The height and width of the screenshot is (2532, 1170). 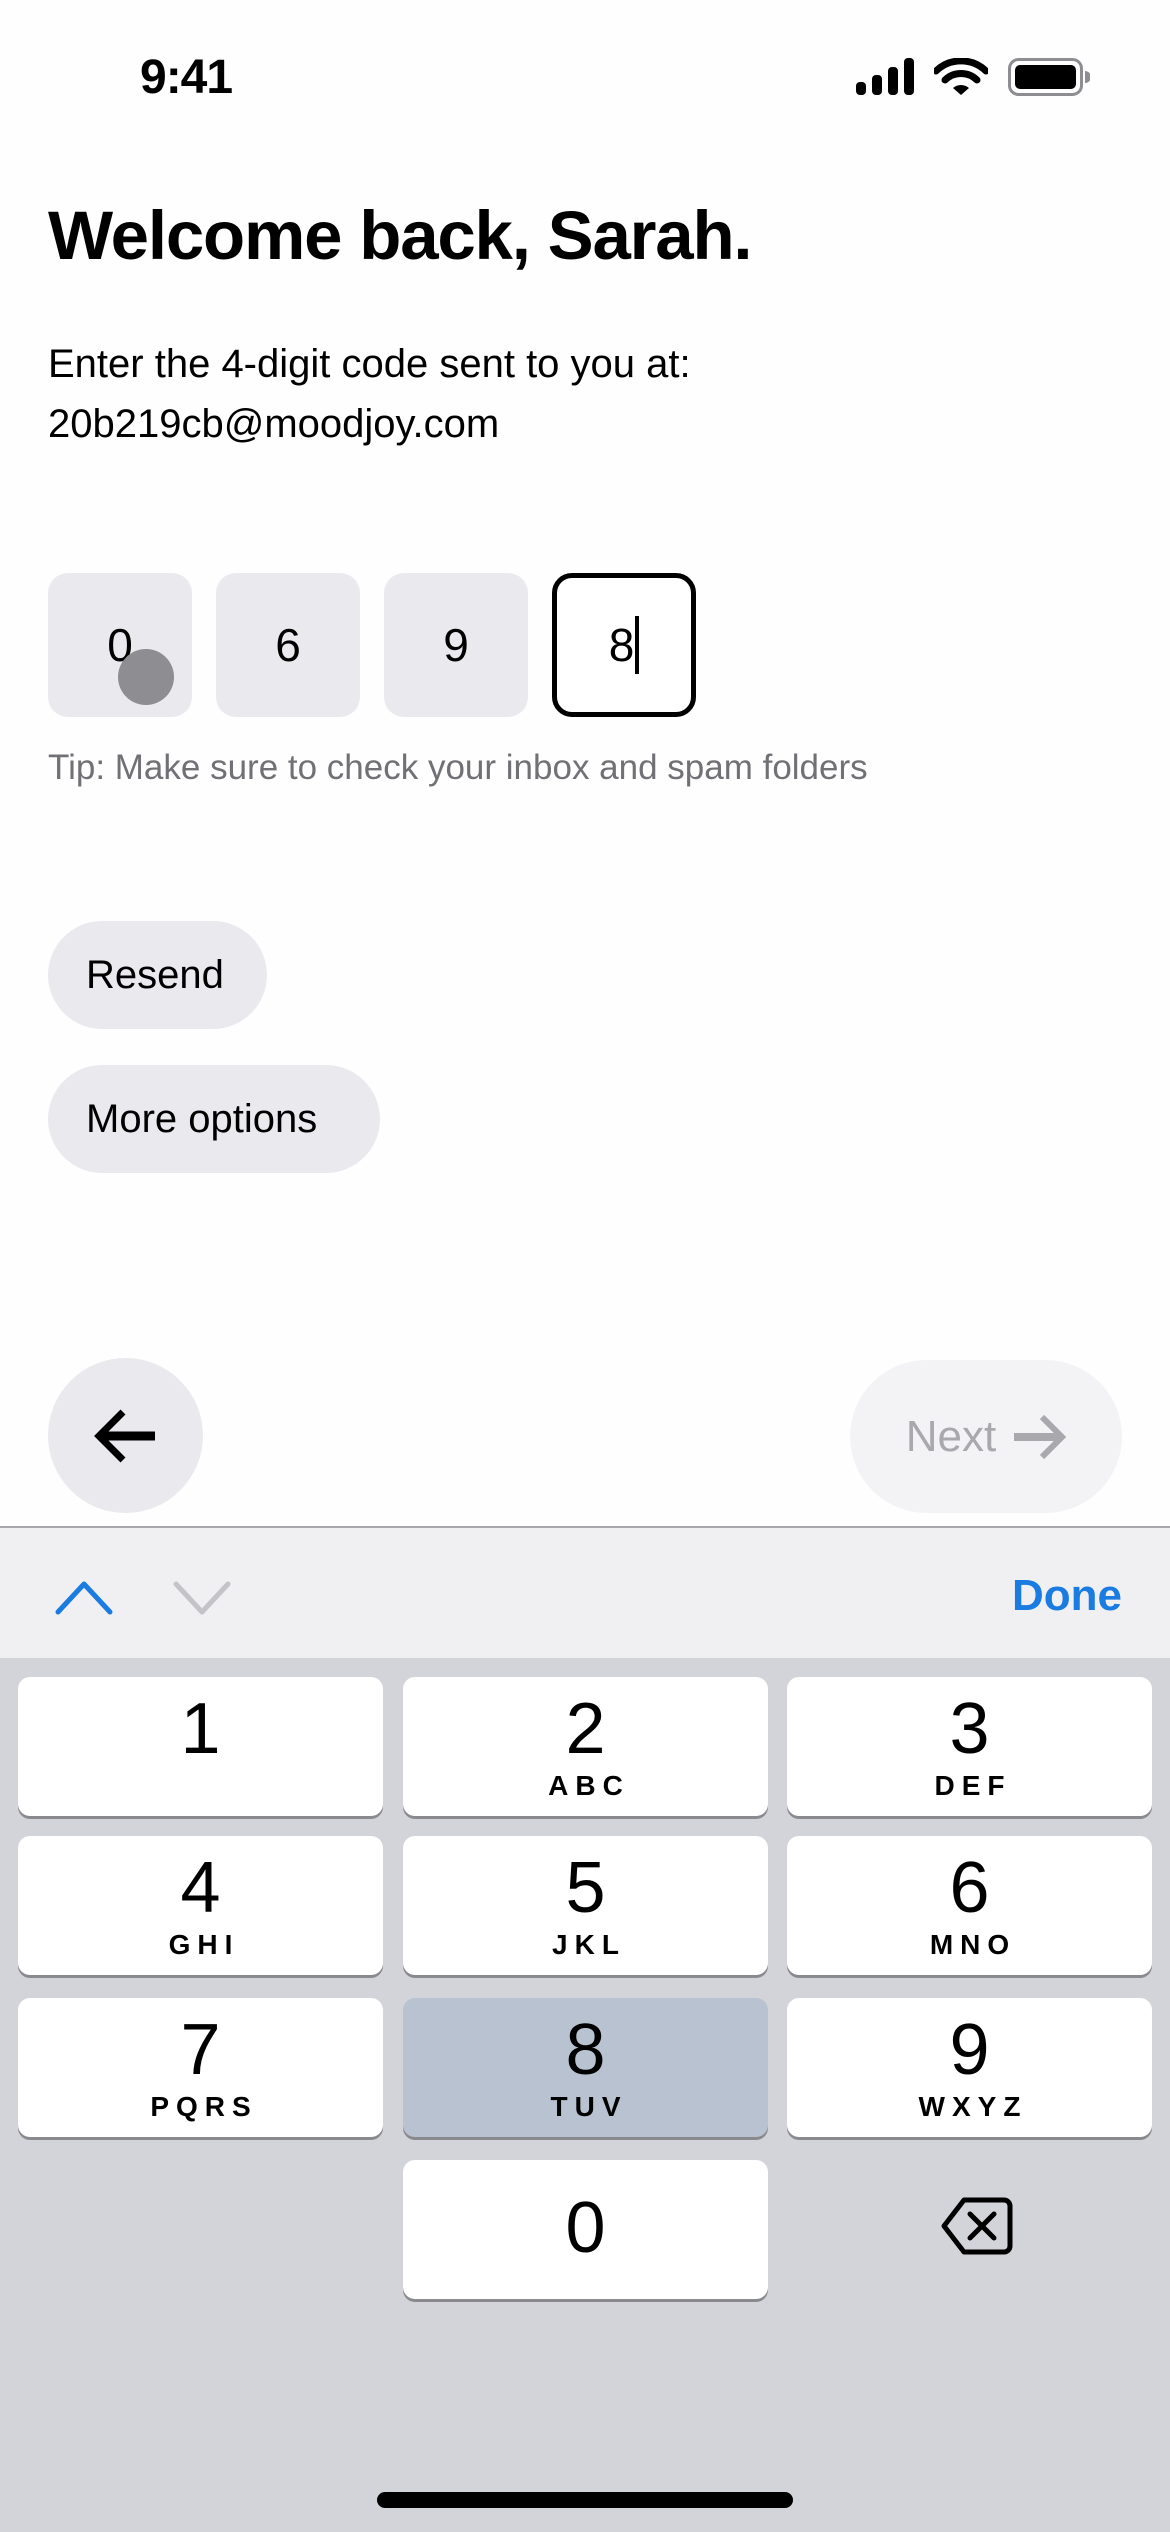 I want to click on battery-icon, so click(x=1049, y=77).